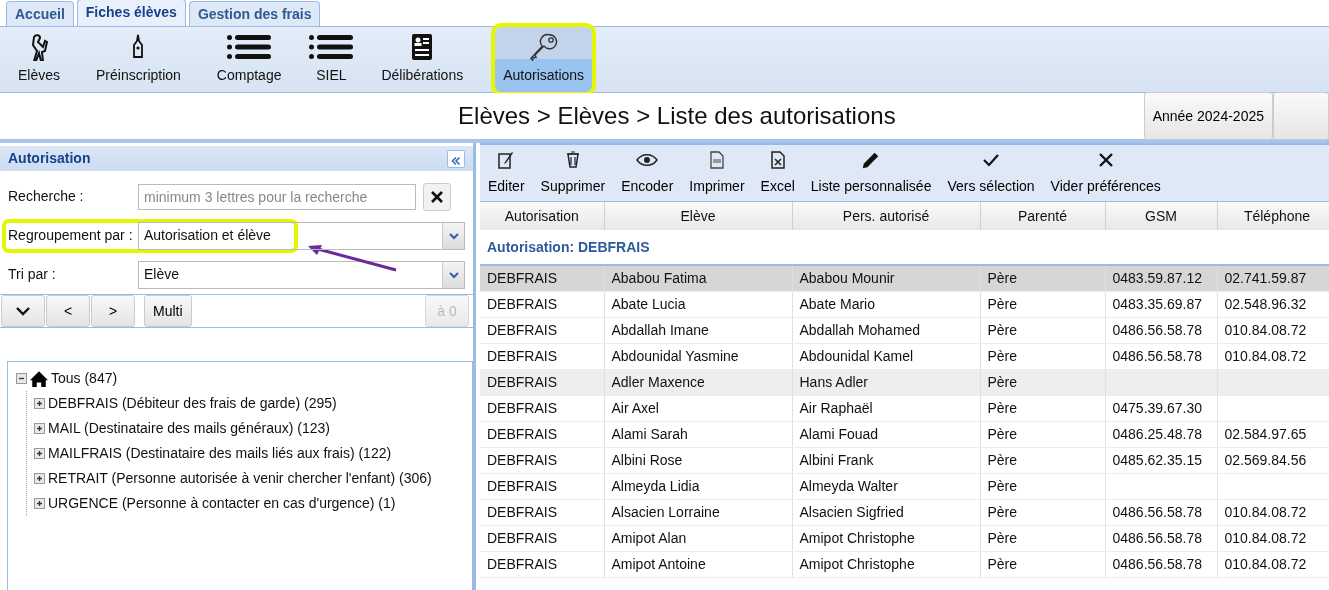 The height and width of the screenshot is (590, 1329). I want to click on close-icon, so click(437, 196).